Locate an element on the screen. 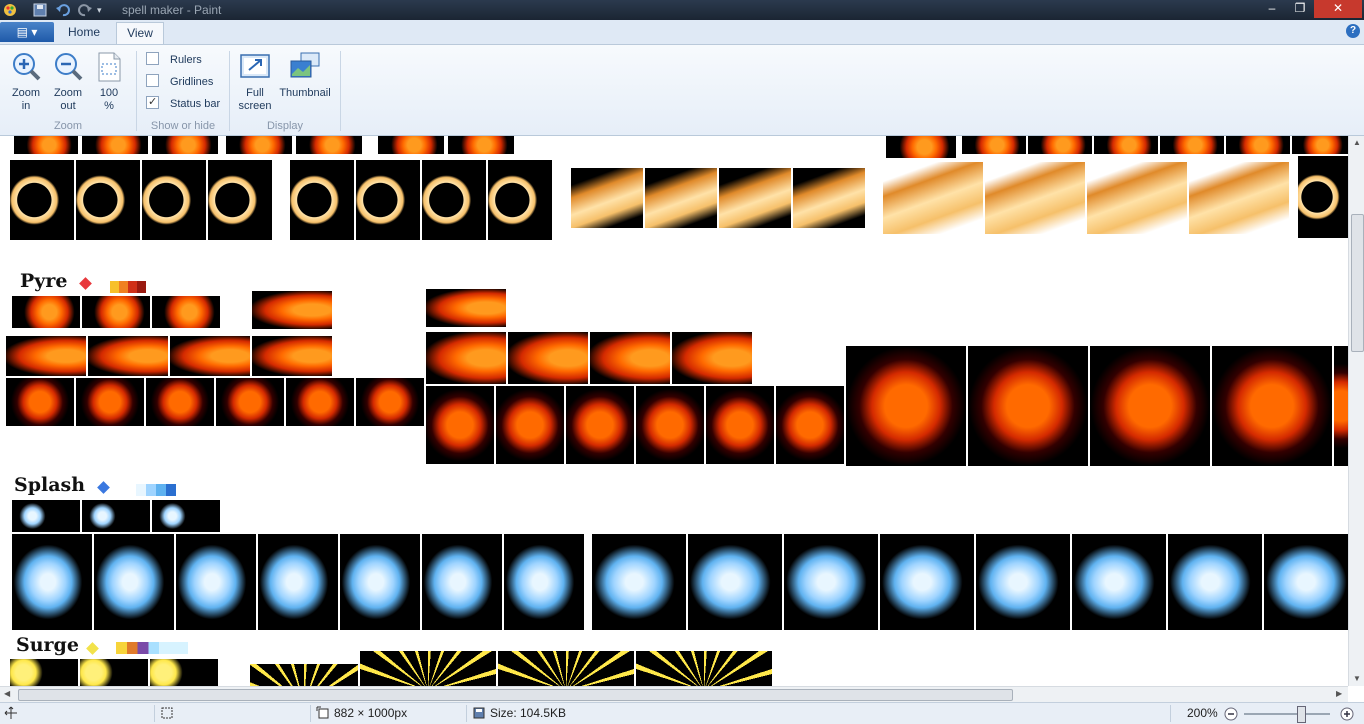  zoom-level-text: 200% is located at coordinates (1202, 713).